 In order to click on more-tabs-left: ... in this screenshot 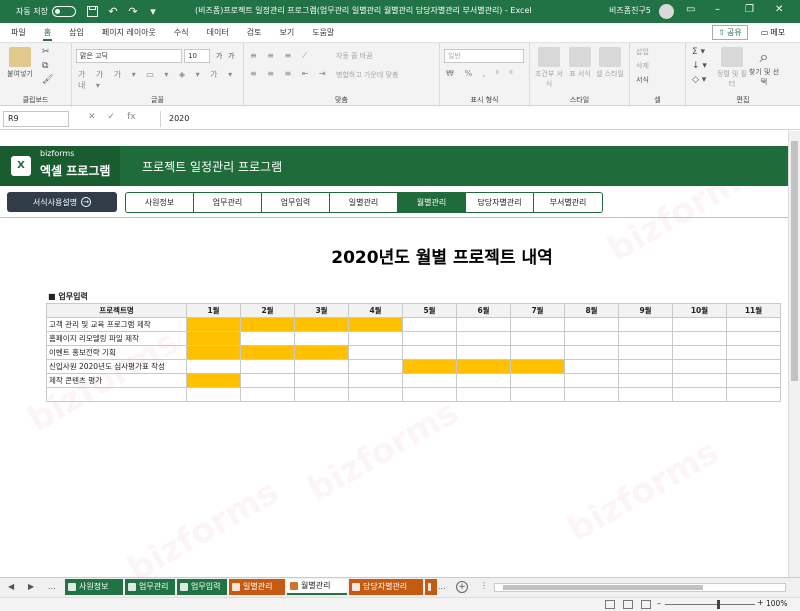, I will do `click(52, 586)`.